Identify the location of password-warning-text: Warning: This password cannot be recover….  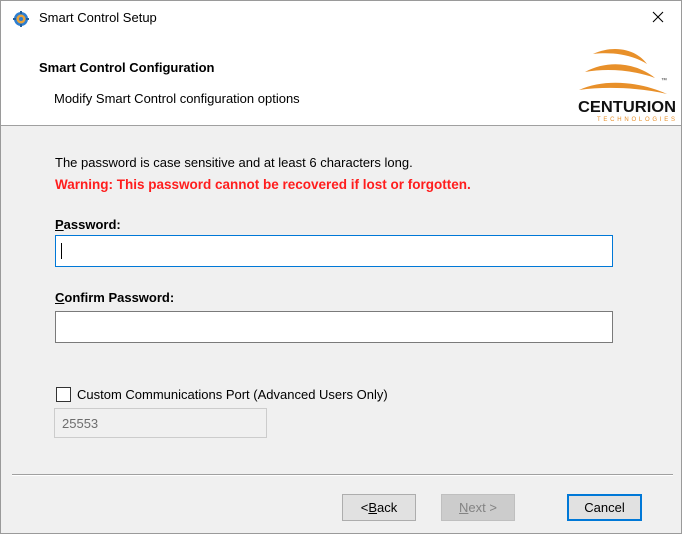
(263, 184).